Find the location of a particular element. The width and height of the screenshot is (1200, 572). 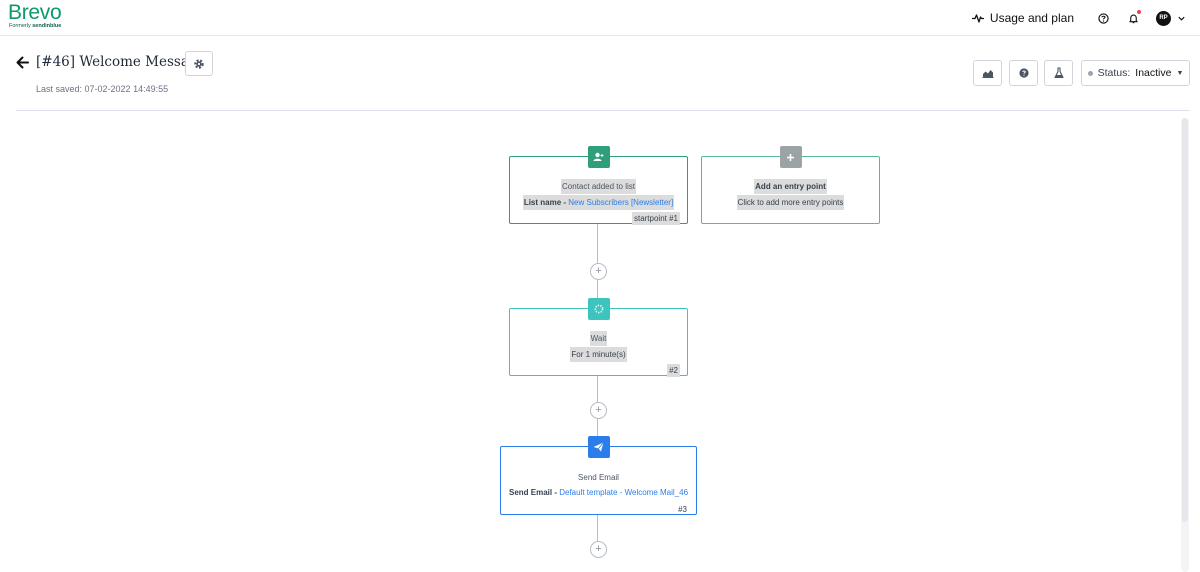

brand-name: Brevo is located at coordinates (35, 12).